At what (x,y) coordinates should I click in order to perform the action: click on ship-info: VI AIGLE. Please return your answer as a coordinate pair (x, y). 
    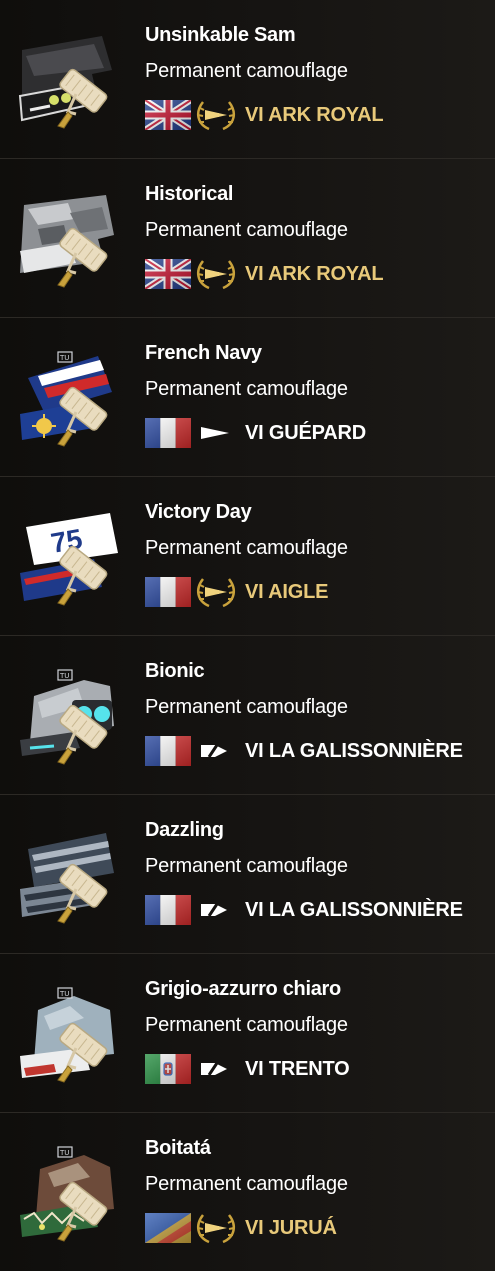
    Looking at the image, I should click on (236, 592).